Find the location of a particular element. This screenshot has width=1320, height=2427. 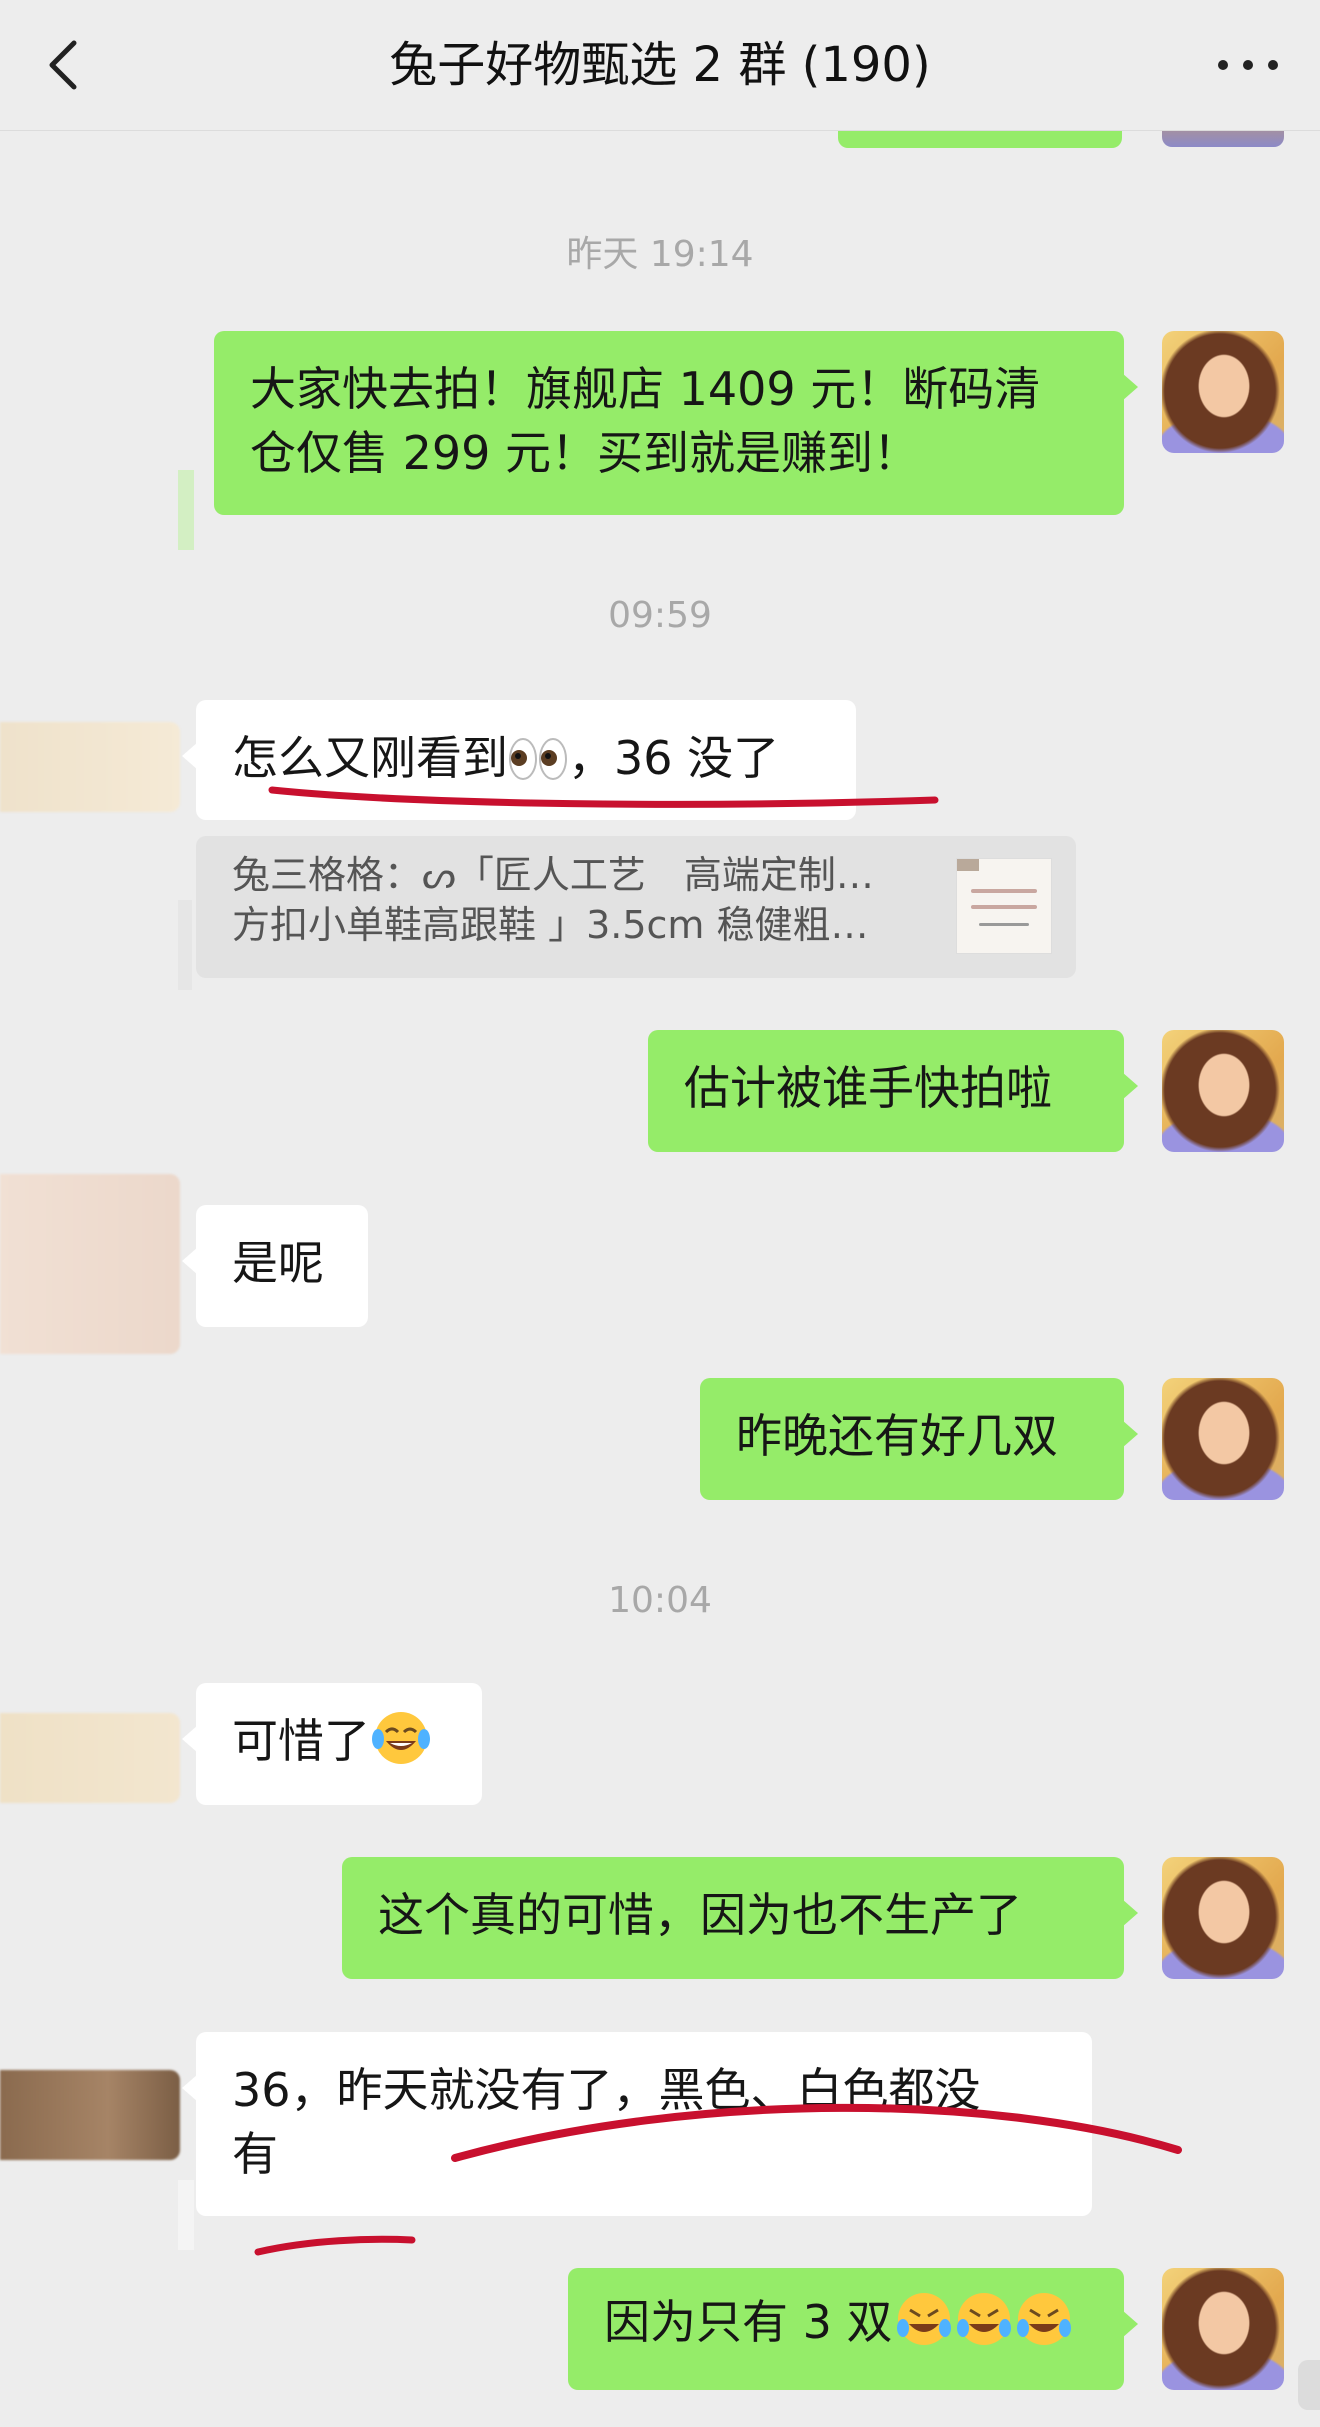

message-bubble-outgoing: 昨晚还有好几双 is located at coordinates (919, 1439).